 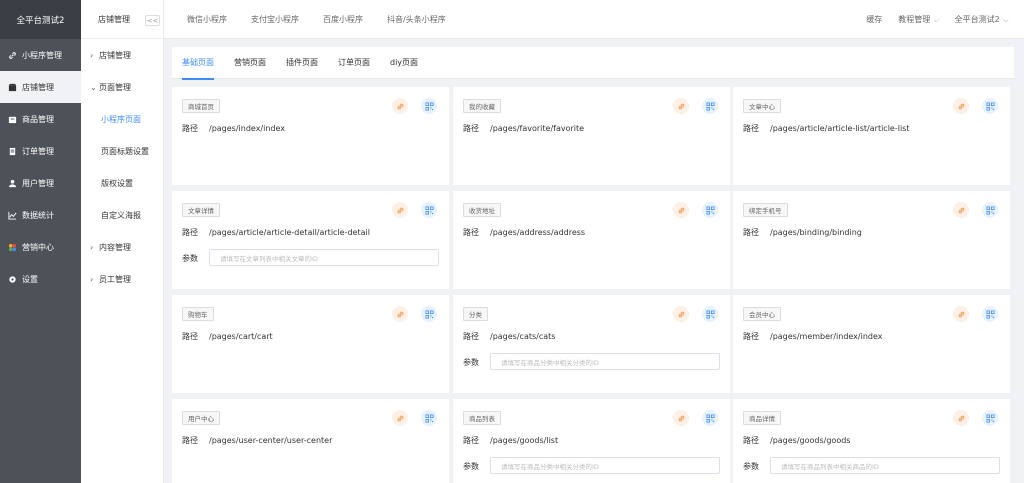 I want to click on platform-tab-douyin: 抖音/头条小程序, so click(x=416, y=19).